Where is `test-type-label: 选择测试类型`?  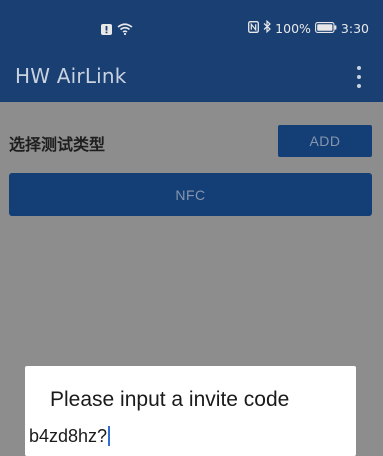
test-type-label: 选择测试类型 is located at coordinates (57, 144).